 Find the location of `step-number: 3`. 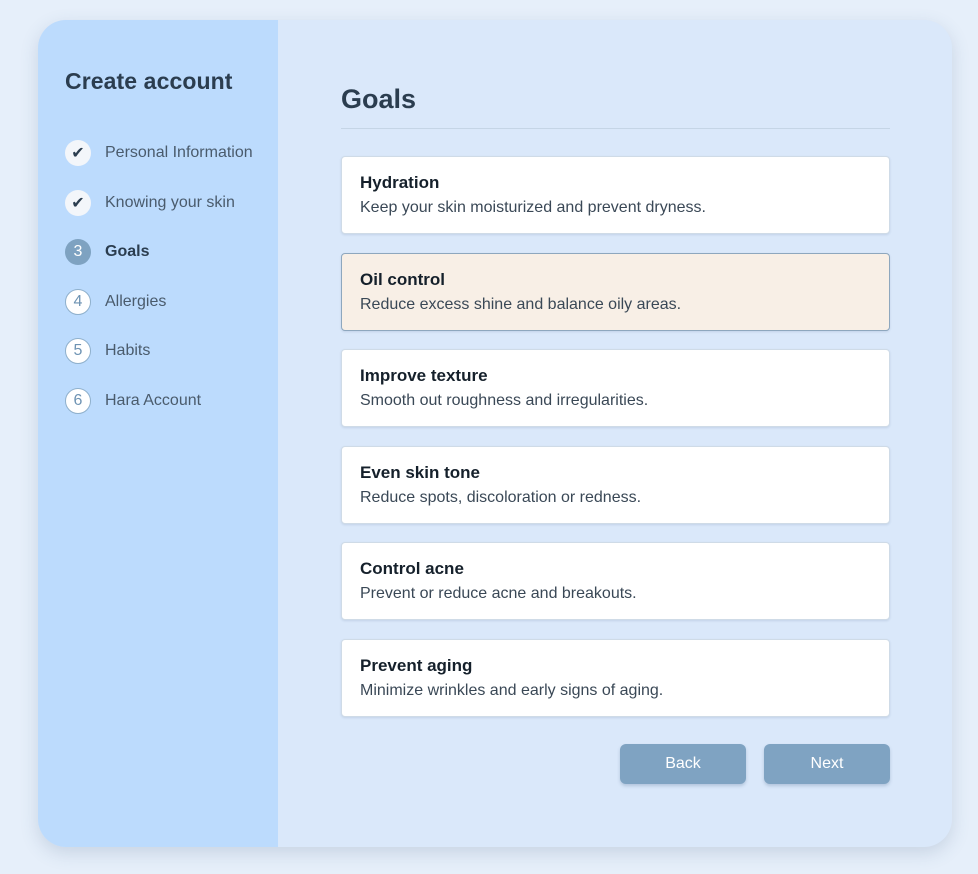

step-number: 3 is located at coordinates (78, 252).